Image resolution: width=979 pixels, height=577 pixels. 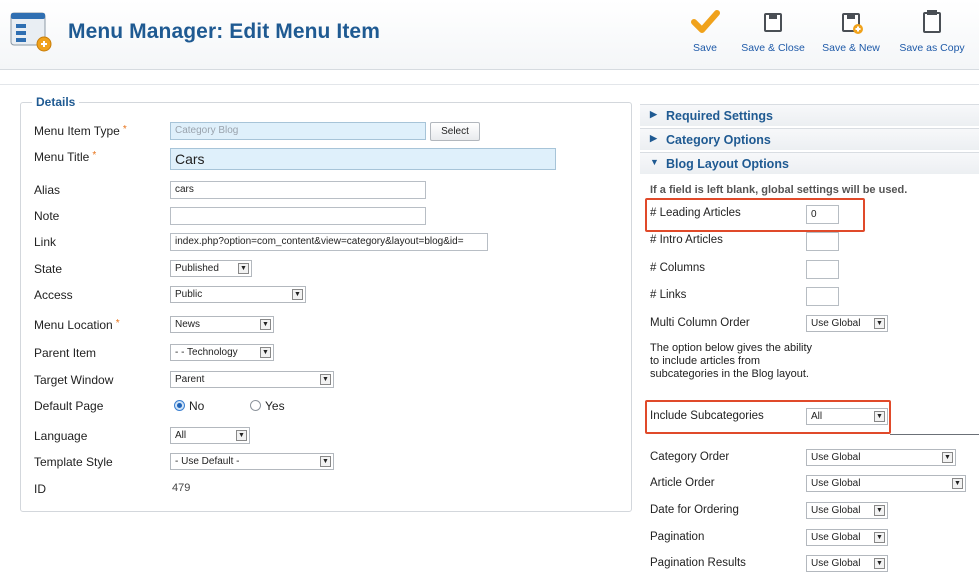 I want to click on columns-row: # Columns, so click(x=750, y=271).